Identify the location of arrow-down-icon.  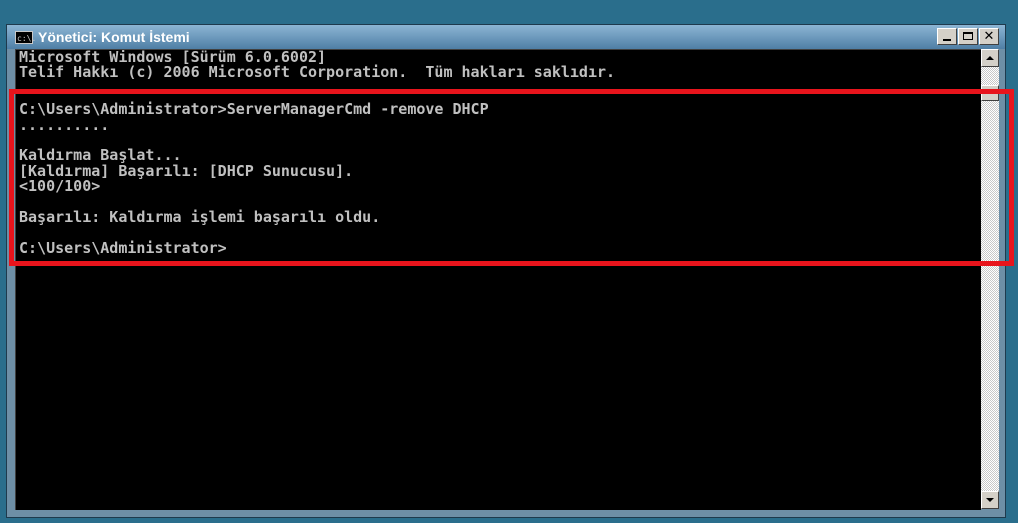
(990, 500).